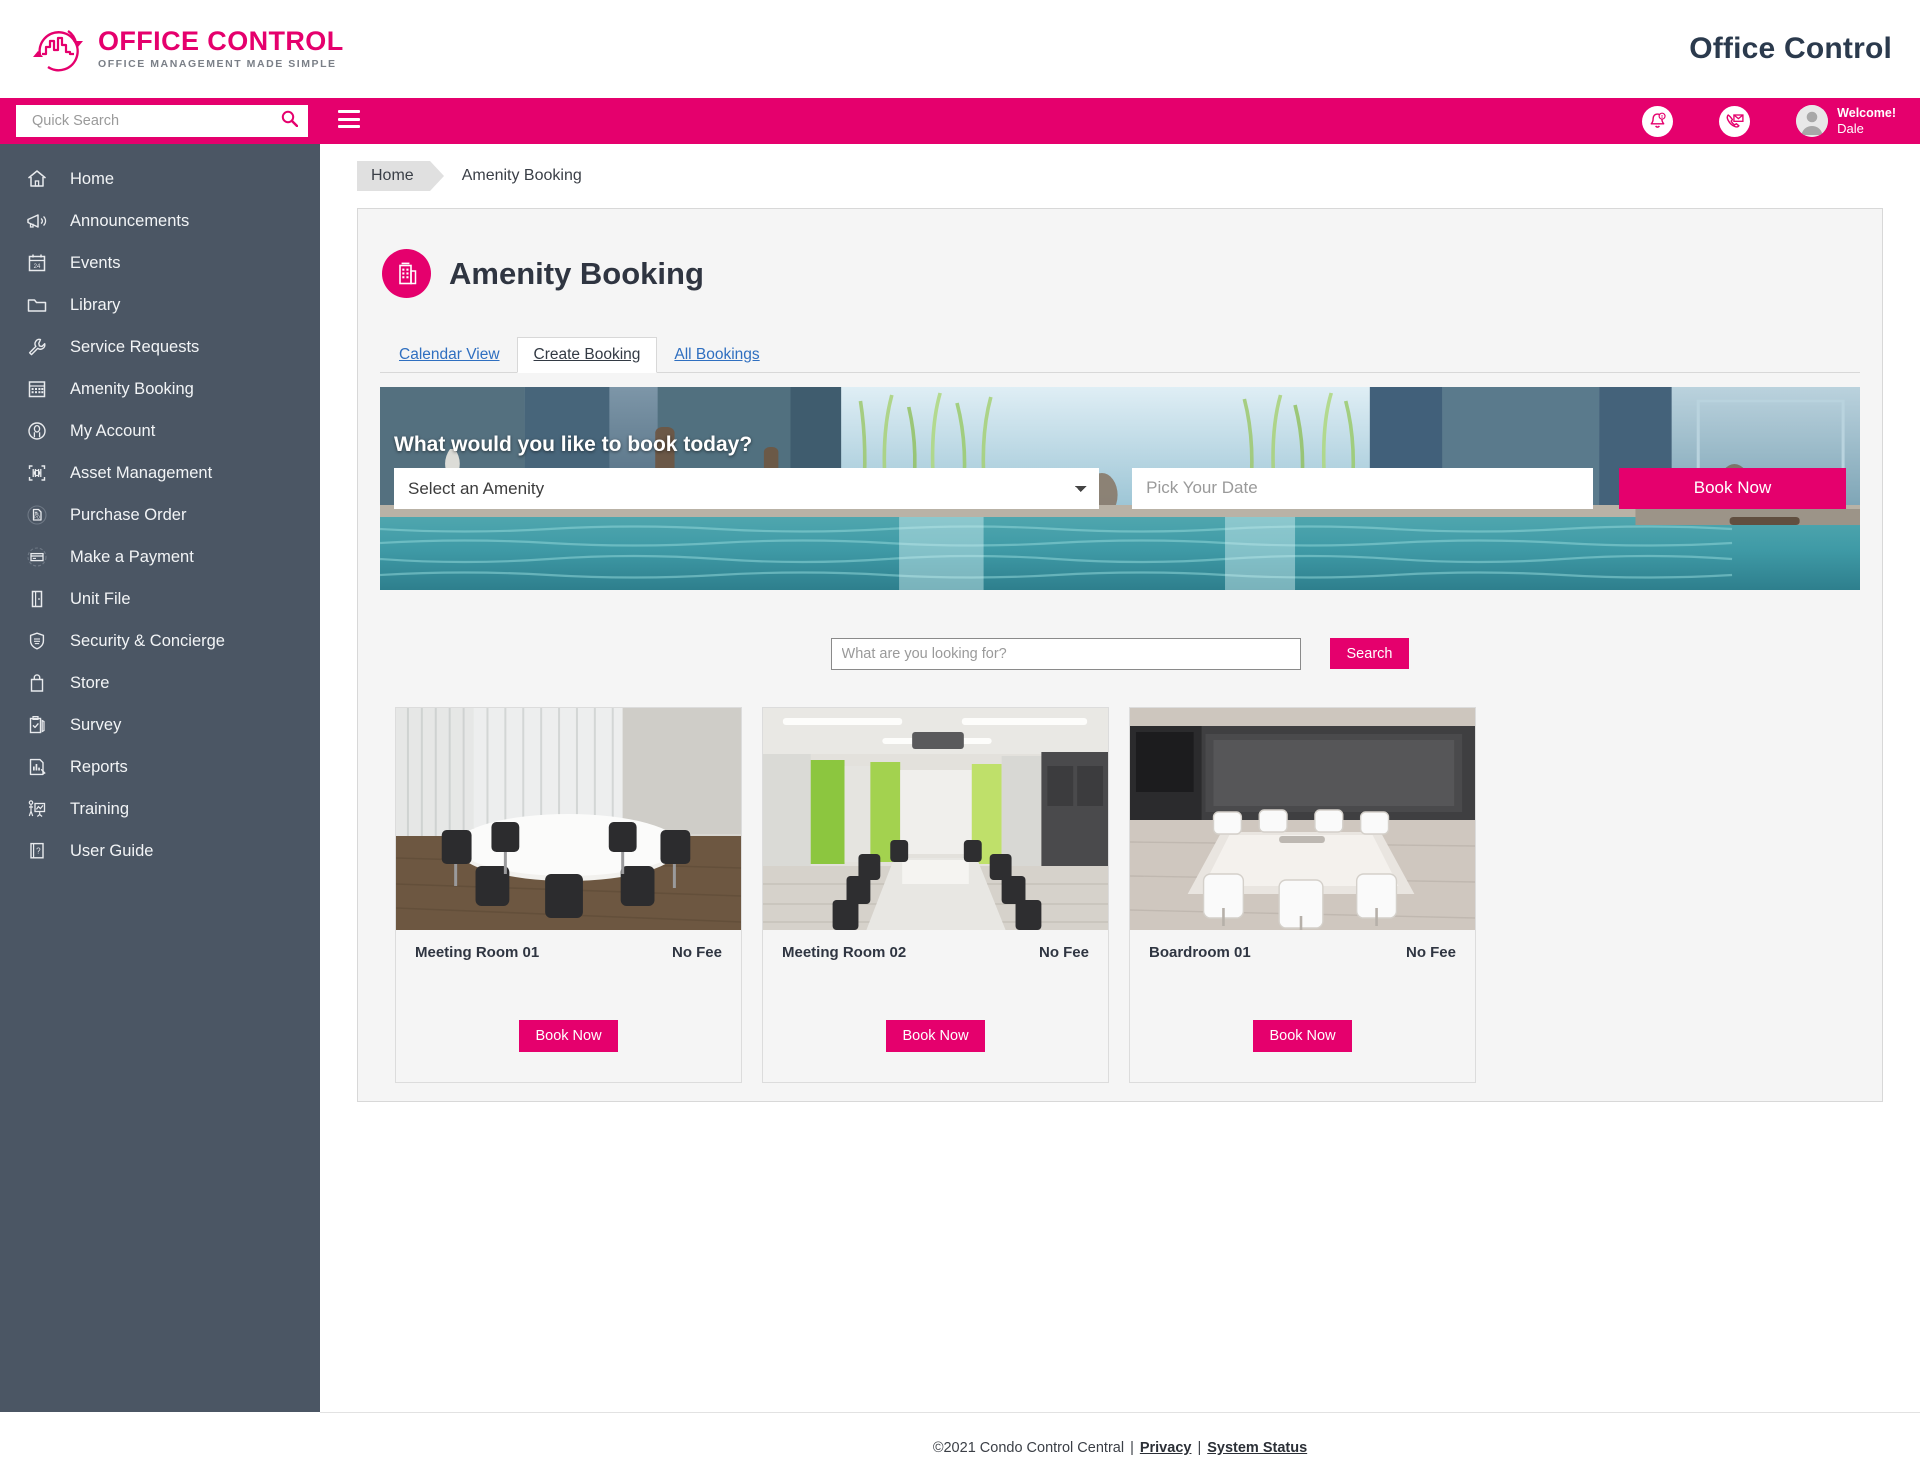 This screenshot has height=1483, width=1920. I want to click on sidebar-item-label: Security & Concierge, so click(147, 640).